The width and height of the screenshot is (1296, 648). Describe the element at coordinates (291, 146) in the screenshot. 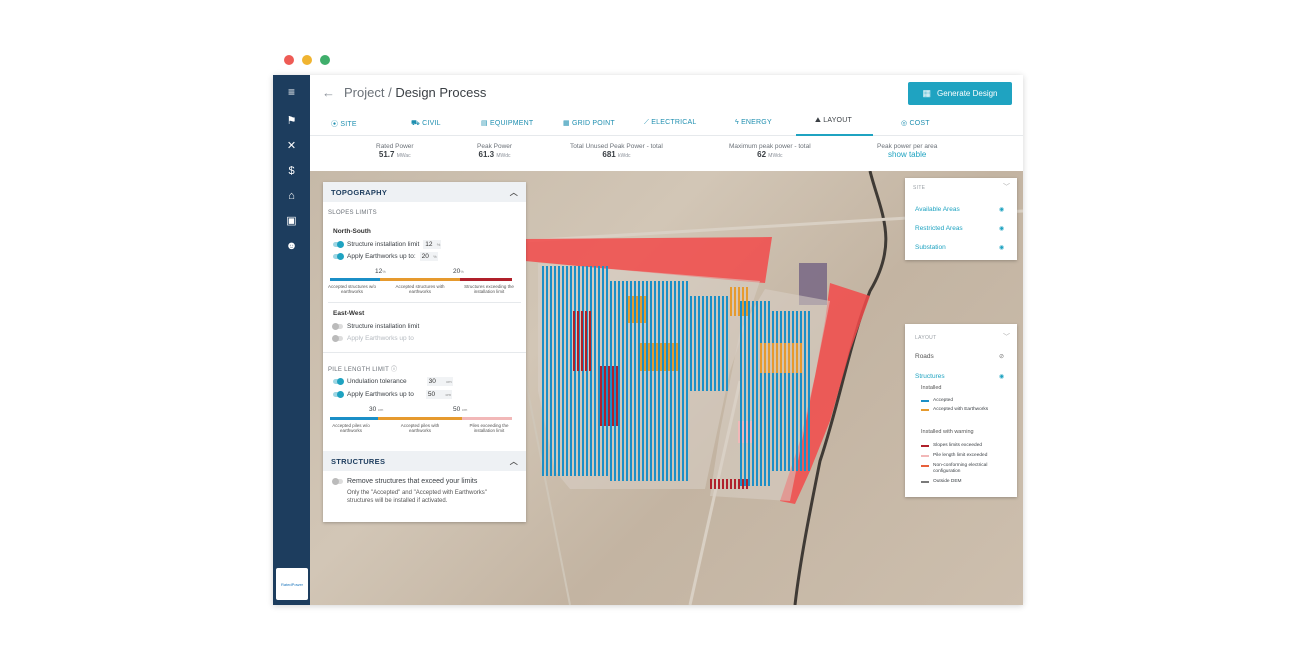

I see `tools-icon: ✕` at that location.